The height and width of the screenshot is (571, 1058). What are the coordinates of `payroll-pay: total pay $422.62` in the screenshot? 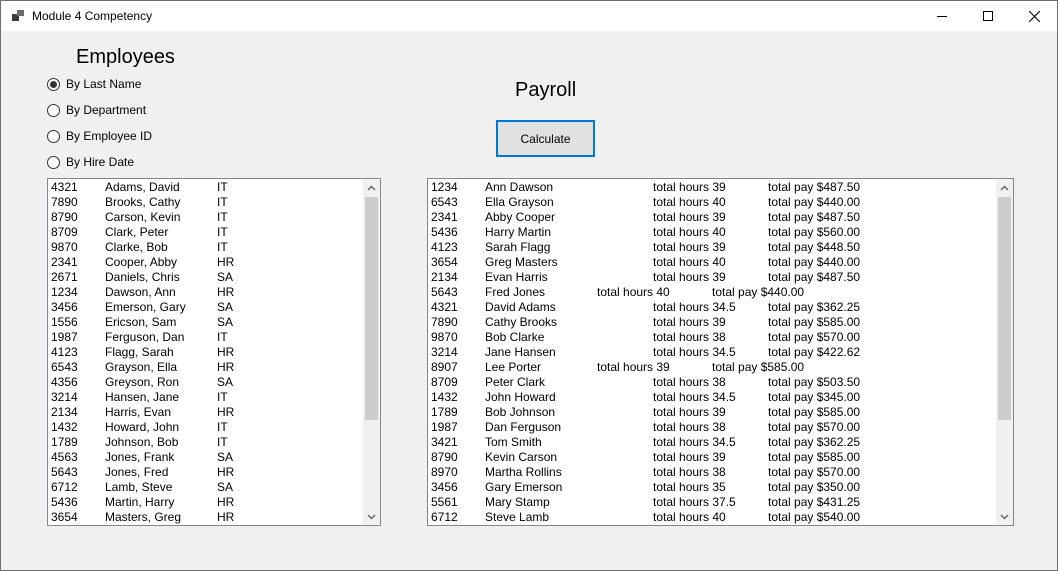 It's located at (814, 352).